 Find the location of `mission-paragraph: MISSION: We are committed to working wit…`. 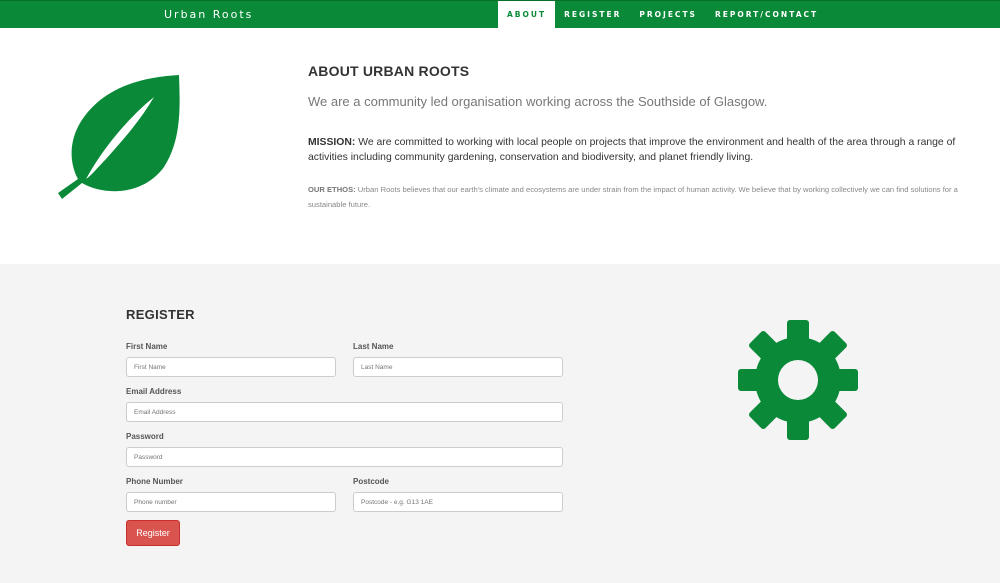

mission-paragraph: MISSION: We are committed to working wit… is located at coordinates (648, 150).